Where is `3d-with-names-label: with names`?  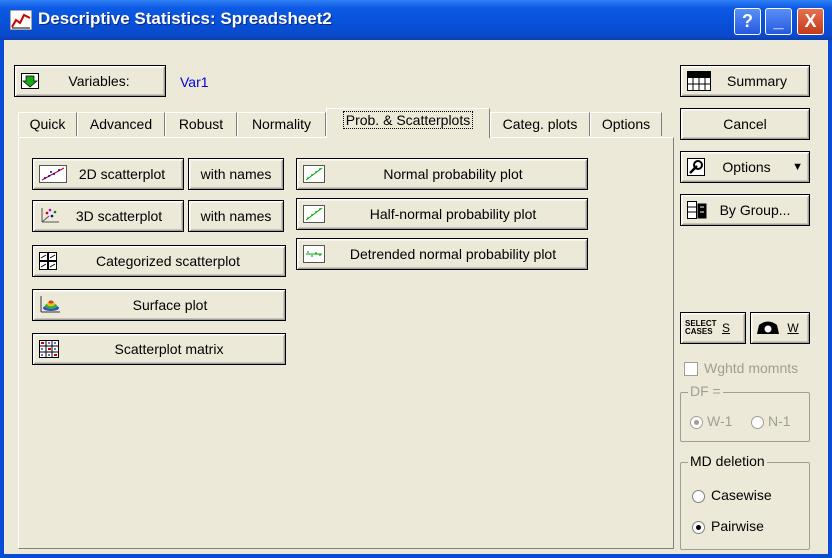
3d-with-names-label: with names is located at coordinates (236, 216).